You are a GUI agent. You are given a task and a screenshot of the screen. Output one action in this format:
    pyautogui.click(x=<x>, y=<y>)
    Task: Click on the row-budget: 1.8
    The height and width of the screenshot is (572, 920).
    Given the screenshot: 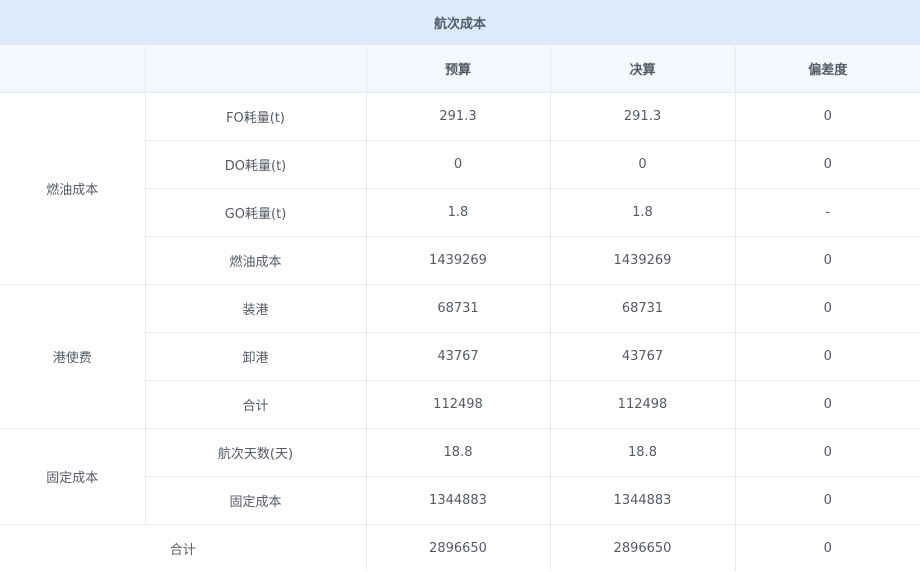 What is the action you would take?
    pyautogui.click(x=458, y=212)
    